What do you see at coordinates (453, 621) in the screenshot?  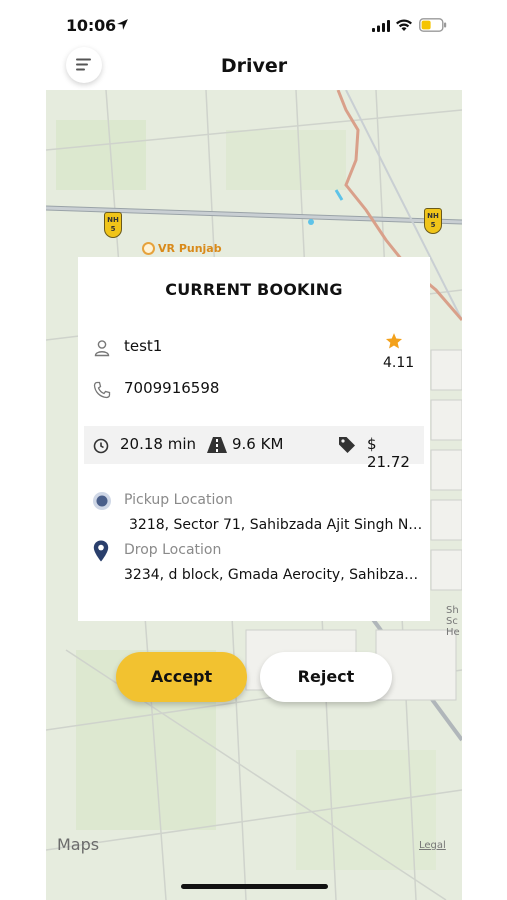 I see `map-side-label: Sh Sc He` at bounding box center [453, 621].